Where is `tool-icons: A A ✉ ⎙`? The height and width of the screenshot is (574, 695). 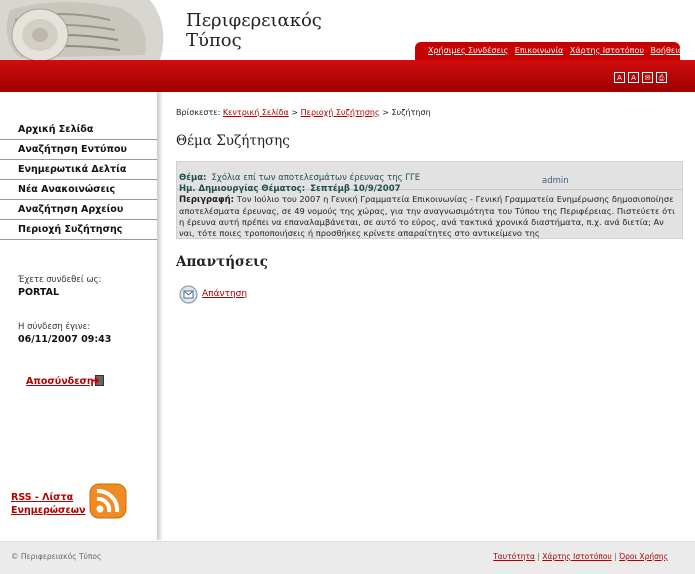 tool-icons: A A ✉ ⎙ is located at coordinates (640, 77).